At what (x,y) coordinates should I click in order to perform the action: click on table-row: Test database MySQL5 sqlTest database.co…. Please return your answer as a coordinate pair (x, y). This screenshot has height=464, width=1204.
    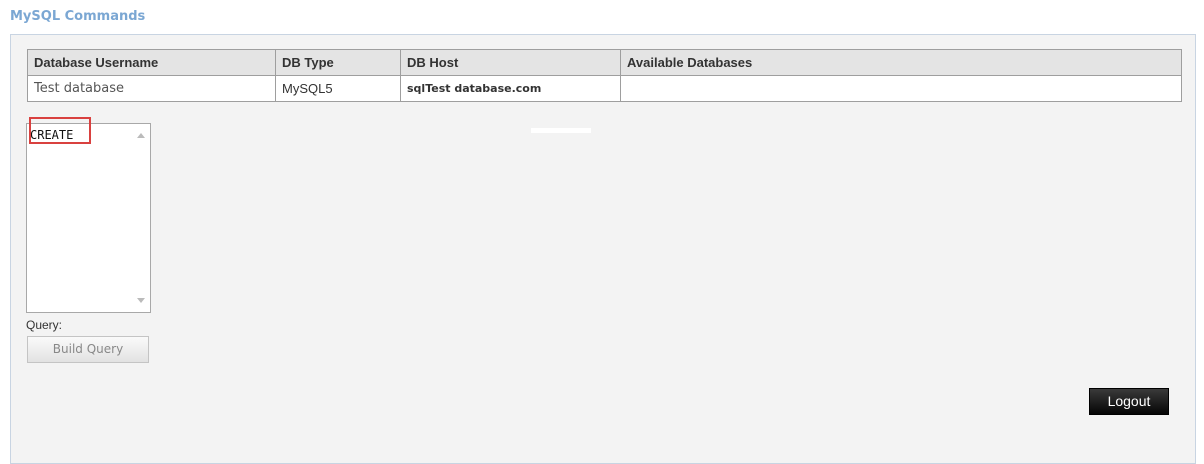
    Looking at the image, I should click on (604, 88).